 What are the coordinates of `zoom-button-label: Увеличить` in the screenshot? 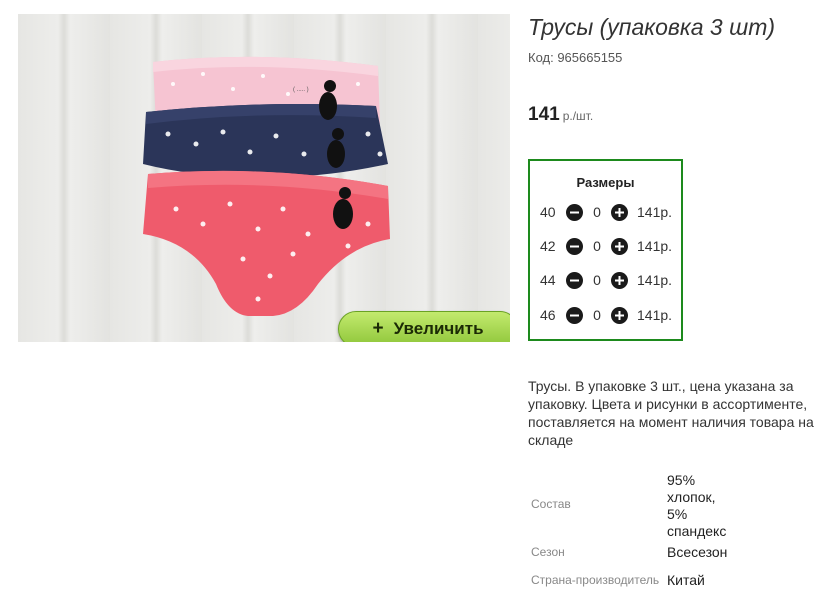 It's located at (438, 328).